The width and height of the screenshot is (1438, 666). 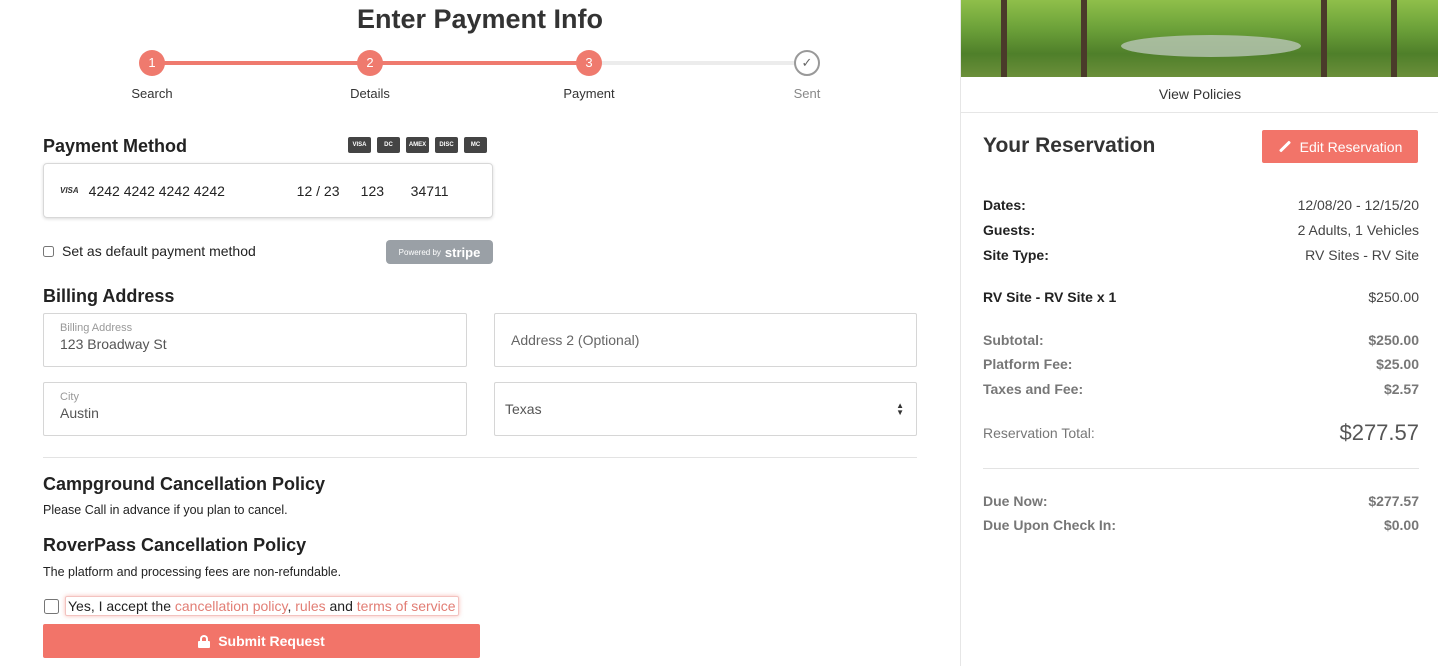 I want to click on edit-reservation-label: Edit Reservation, so click(x=1351, y=146).